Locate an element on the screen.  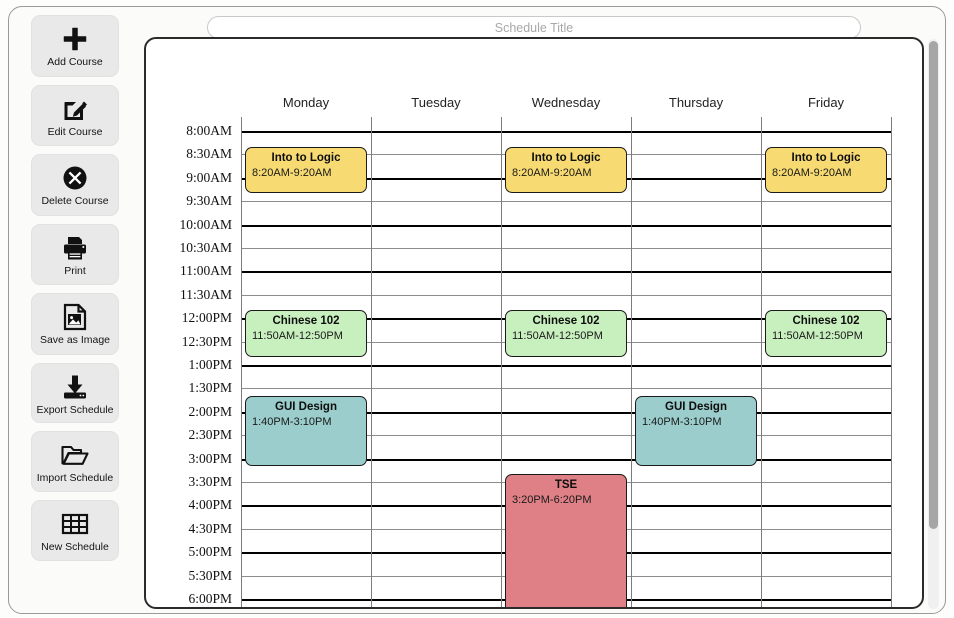
time-label: 11:30AM is located at coordinates (205, 294).